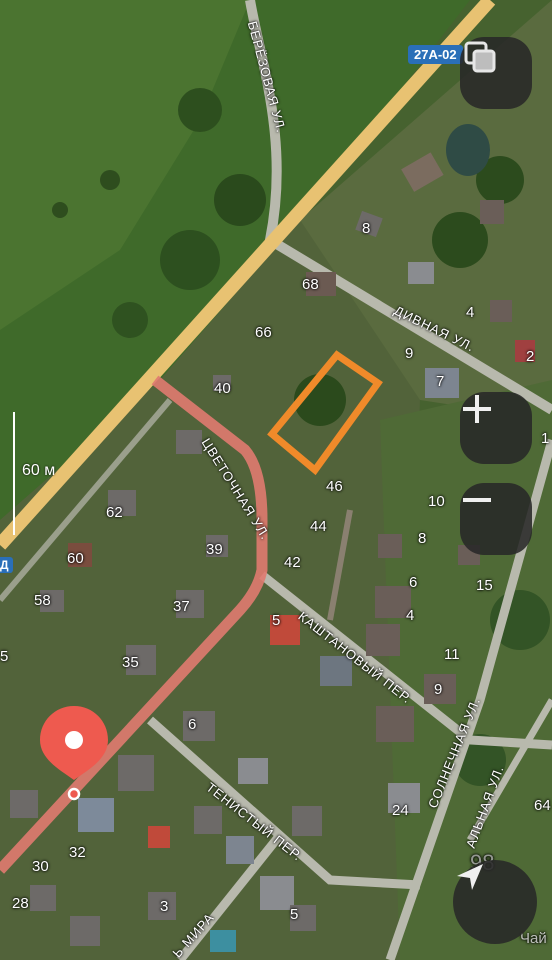 Image resolution: width=552 pixels, height=960 pixels. Describe the element at coordinates (75, 558) in the screenshot. I see `house-number: 60` at that location.